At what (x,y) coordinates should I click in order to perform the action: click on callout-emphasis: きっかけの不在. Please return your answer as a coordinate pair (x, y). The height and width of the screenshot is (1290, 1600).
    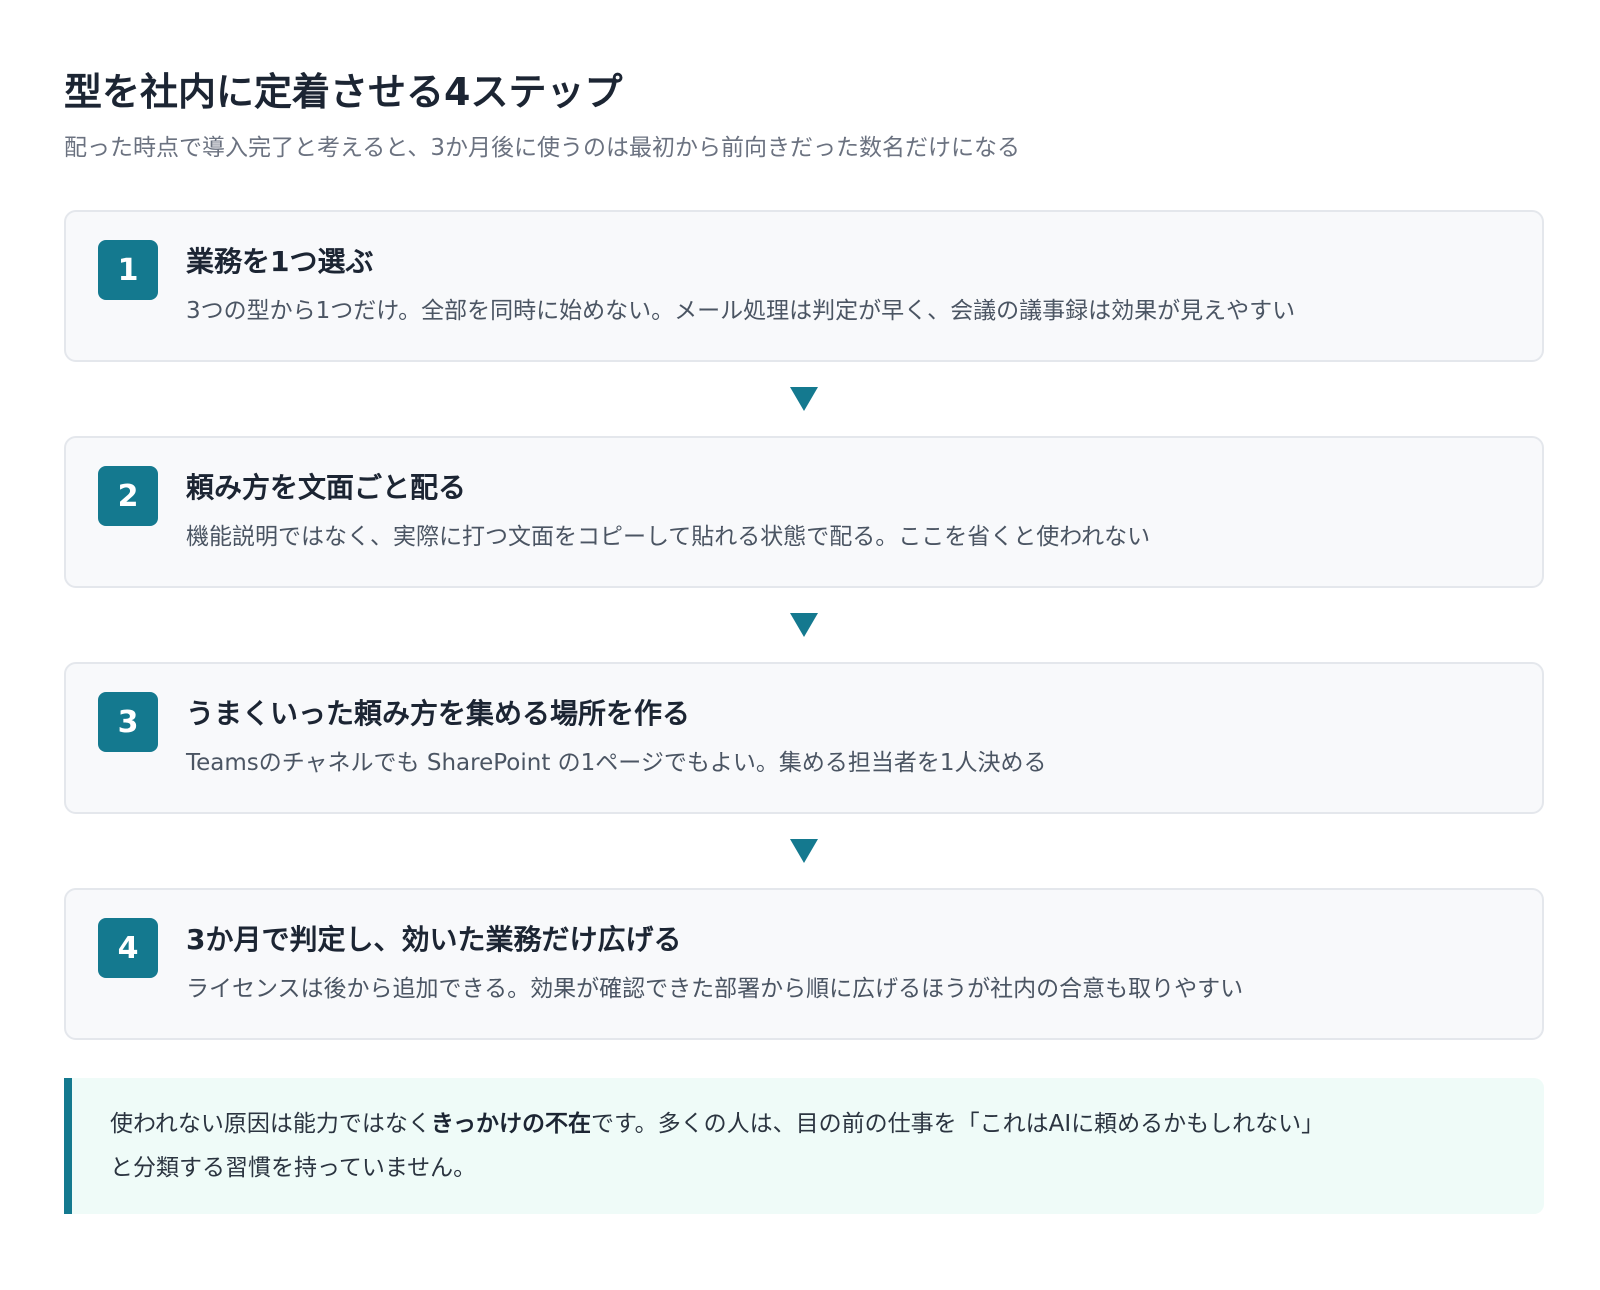
    Looking at the image, I should click on (510, 1124).